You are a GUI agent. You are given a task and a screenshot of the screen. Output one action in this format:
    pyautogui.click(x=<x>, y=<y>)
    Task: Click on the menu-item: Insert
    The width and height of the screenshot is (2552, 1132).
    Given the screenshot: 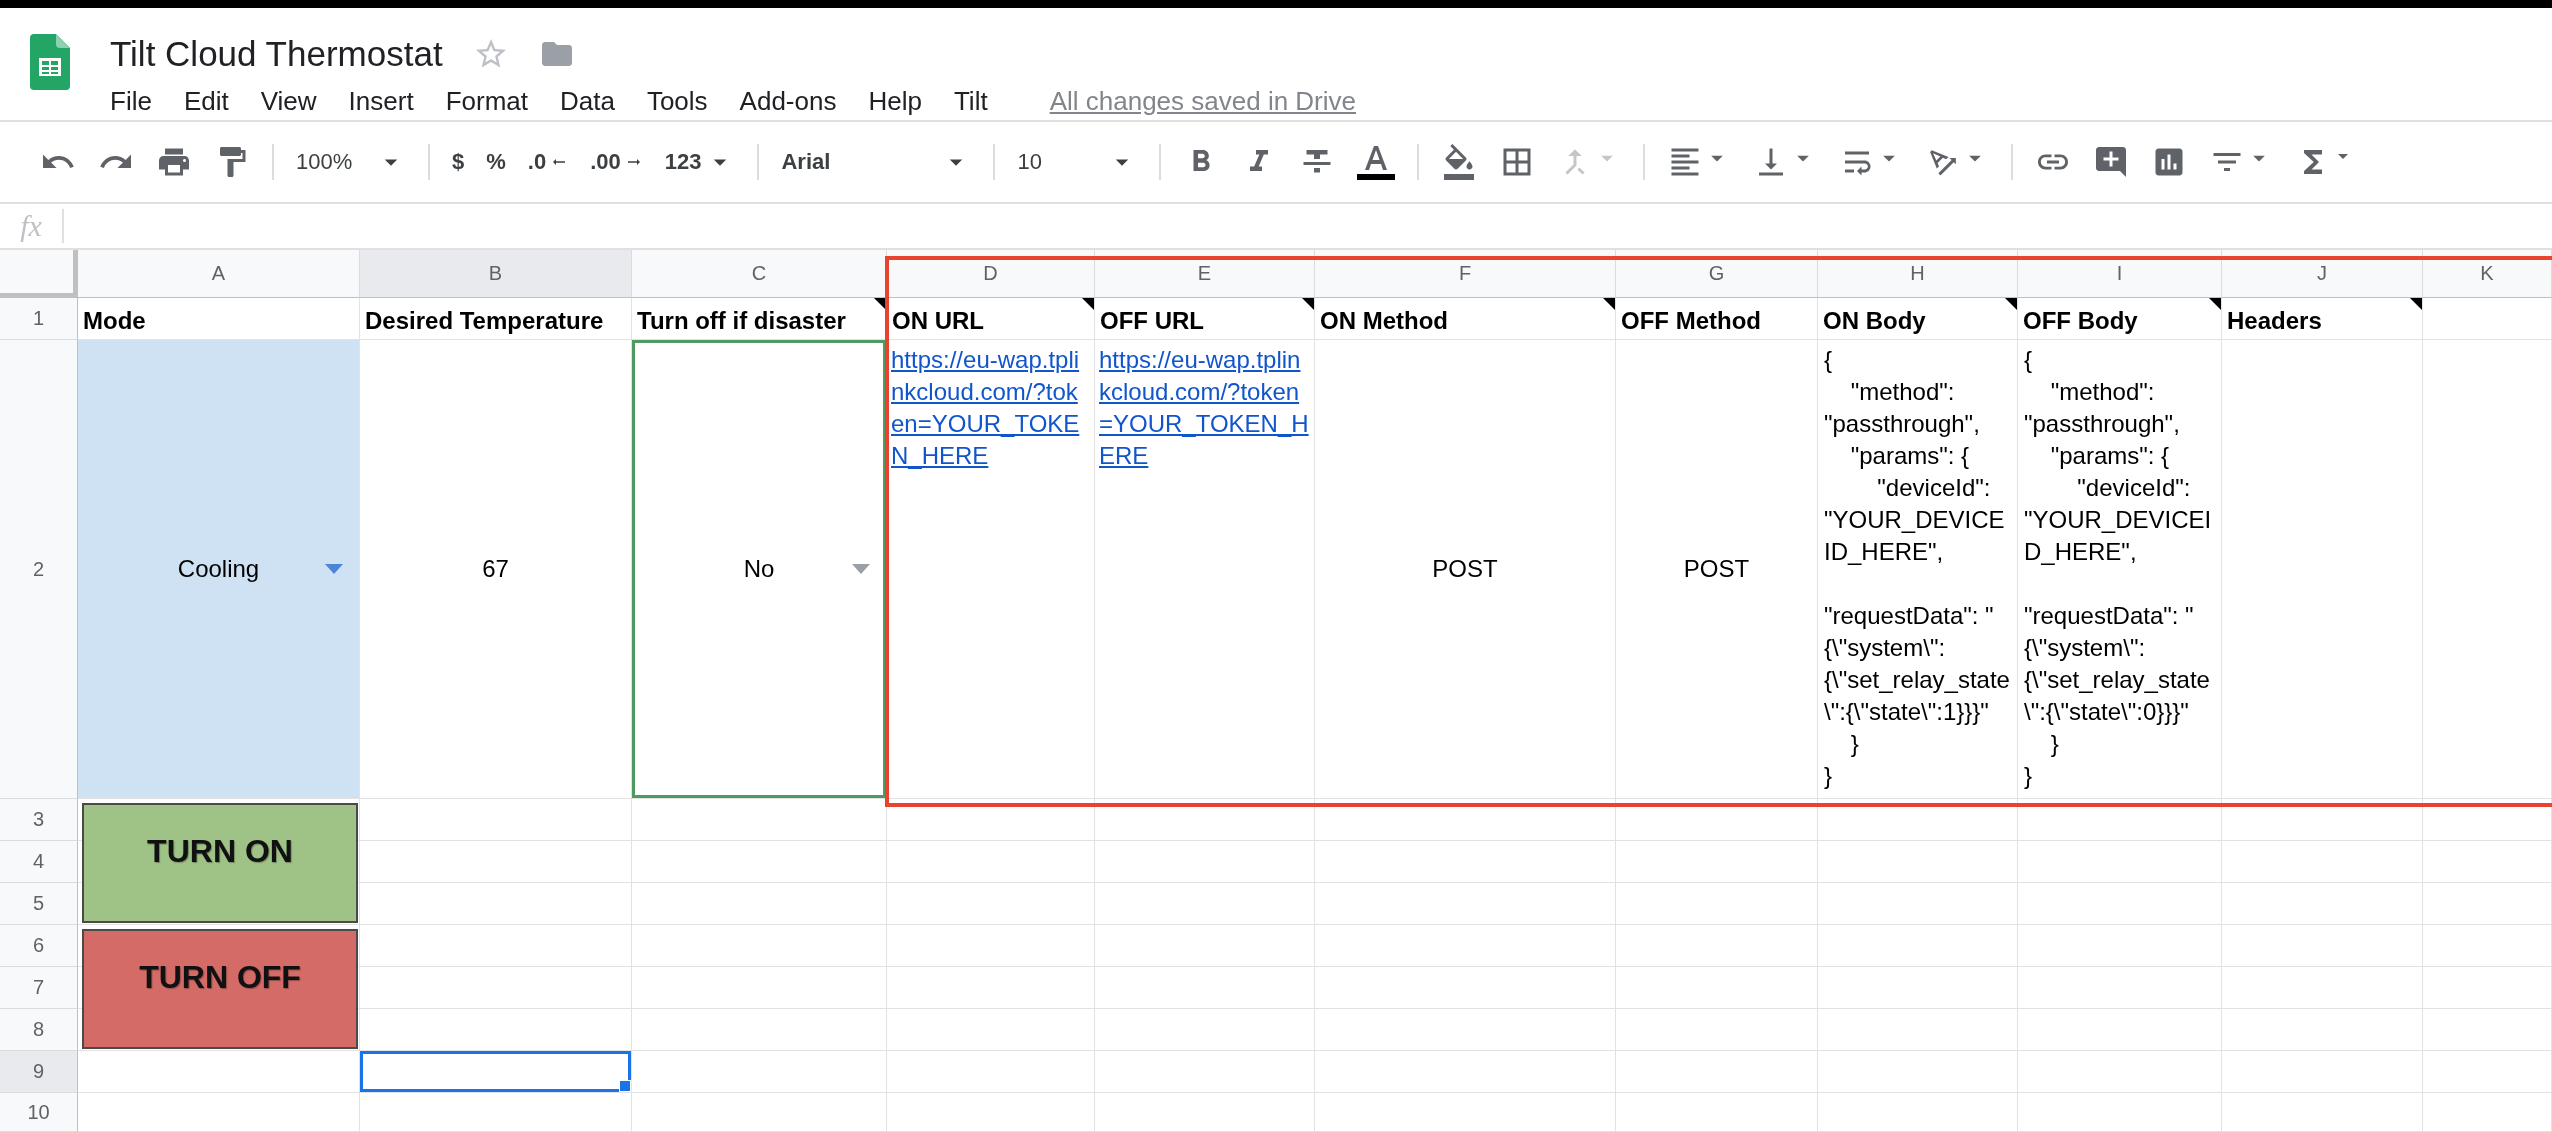 What is the action you would take?
    pyautogui.click(x=381, y=101)
    